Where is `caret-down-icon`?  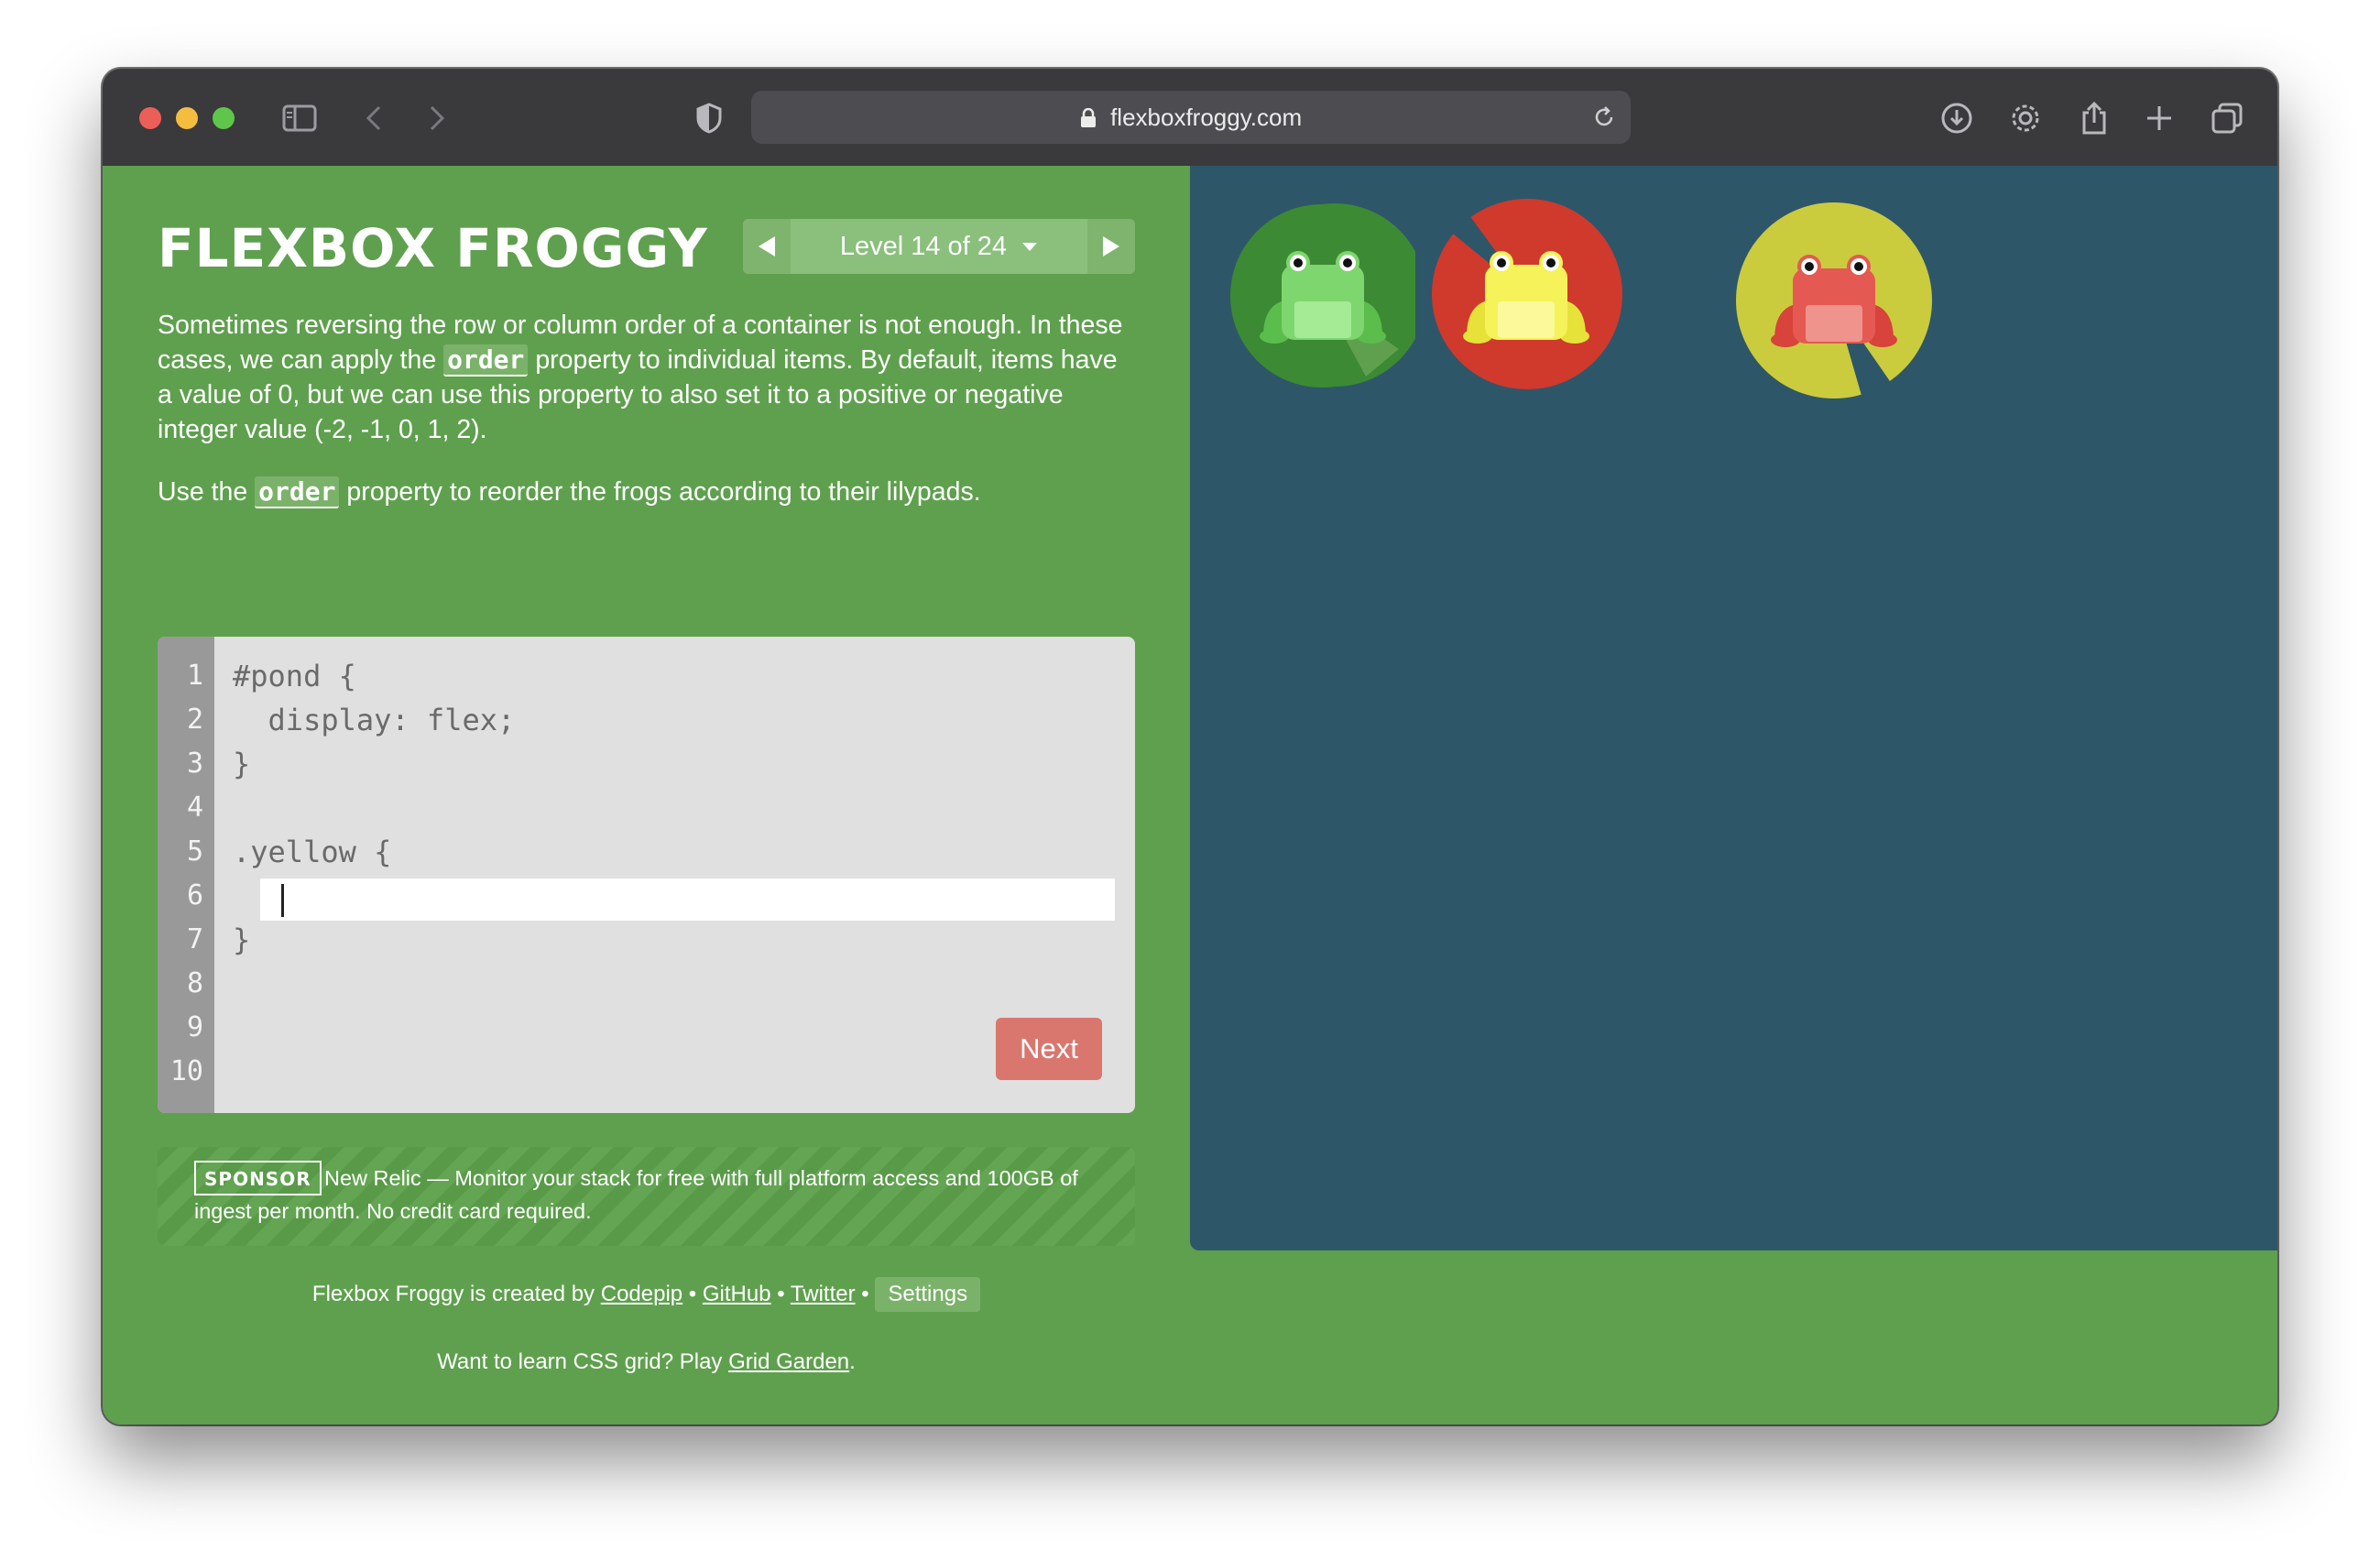
caret-down-icon is located at coordinates (1030, 247).